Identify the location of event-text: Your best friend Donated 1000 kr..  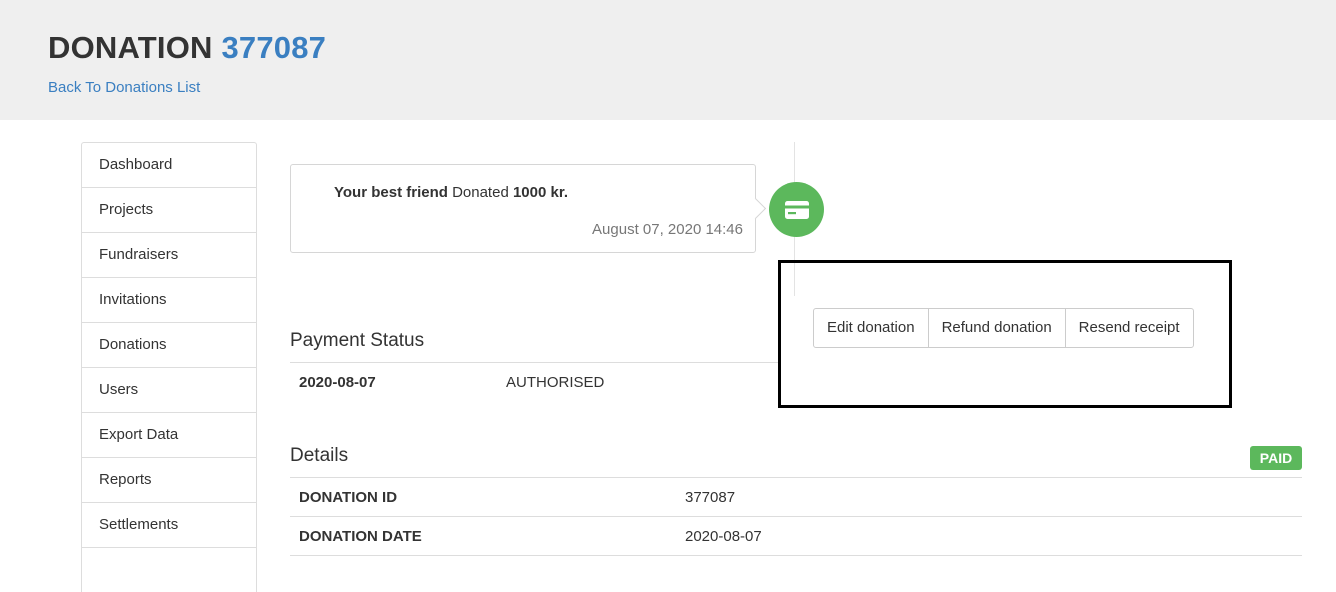
(451, 192).